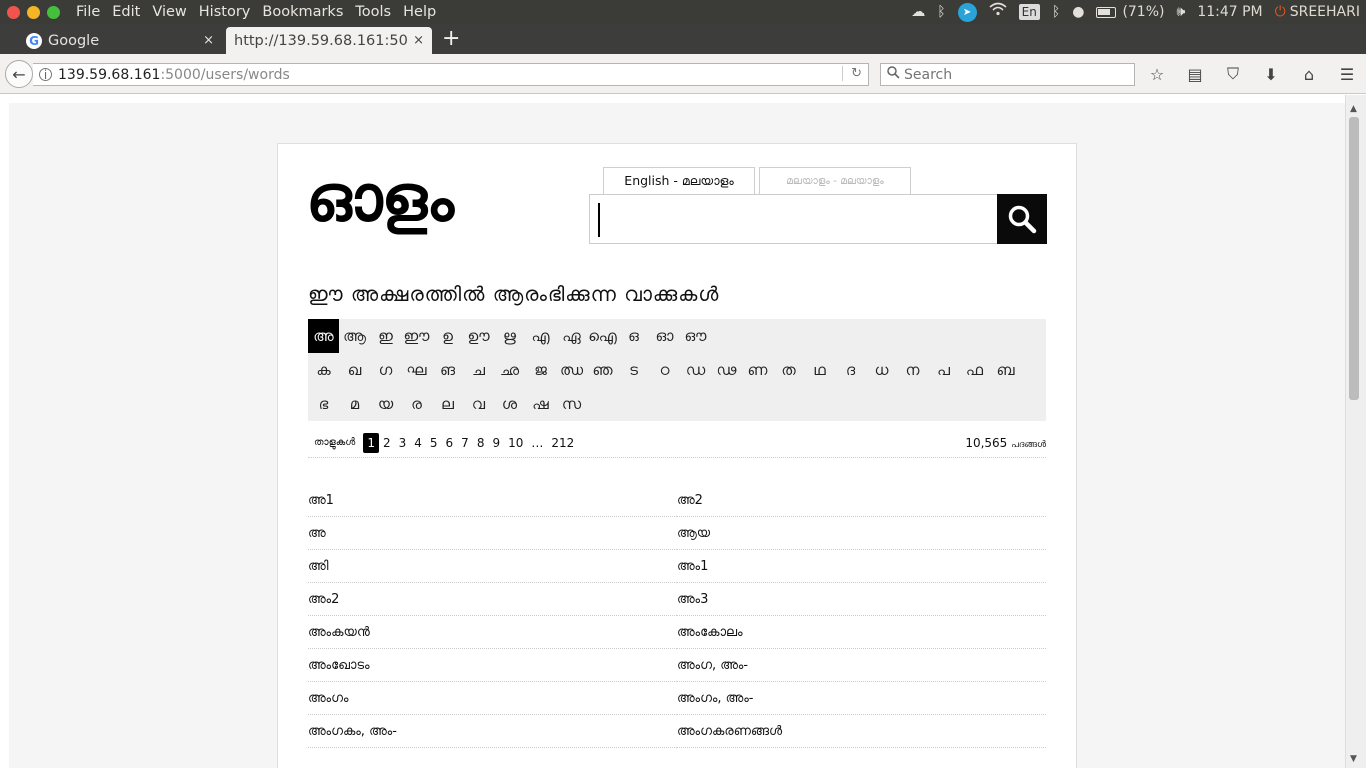 The width and height of the screenshot is (1366, 768). What do you see at coordinates (354, 370) in the screenshot?
I see `alphabet-letter: ഖ` at bounding box center [354, 370].